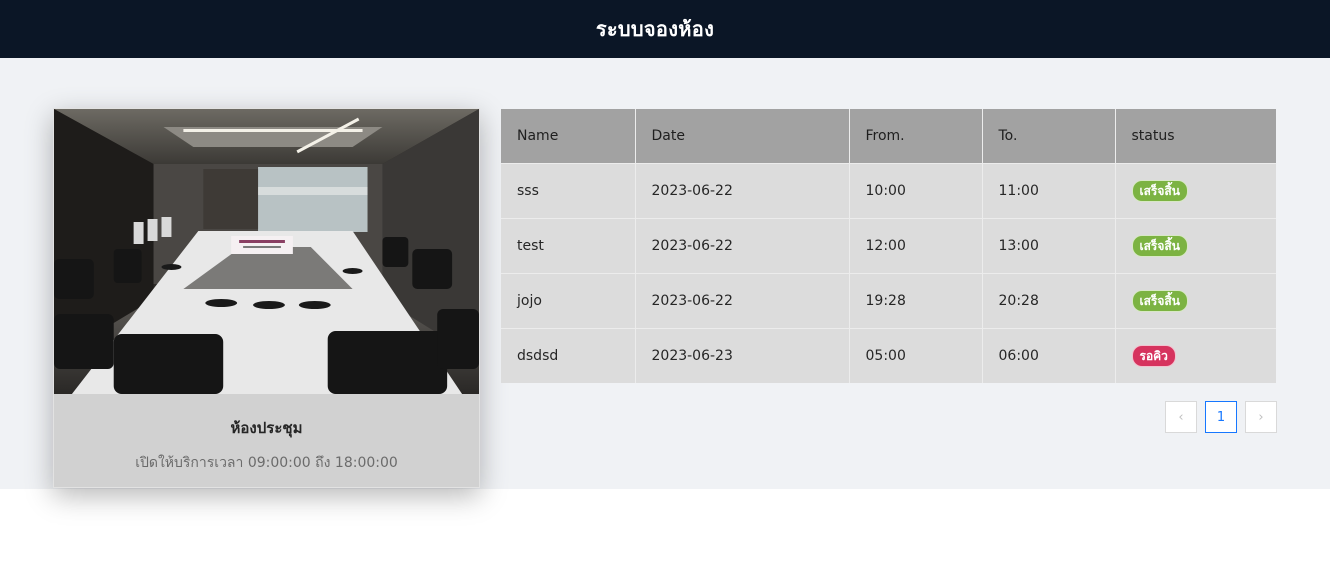 Image resolution: width=1330 pixels, height=585 pixels. Describe the element at coordinates (568, 300) in the screenshot. I see `cell-name: jojo` at that location.